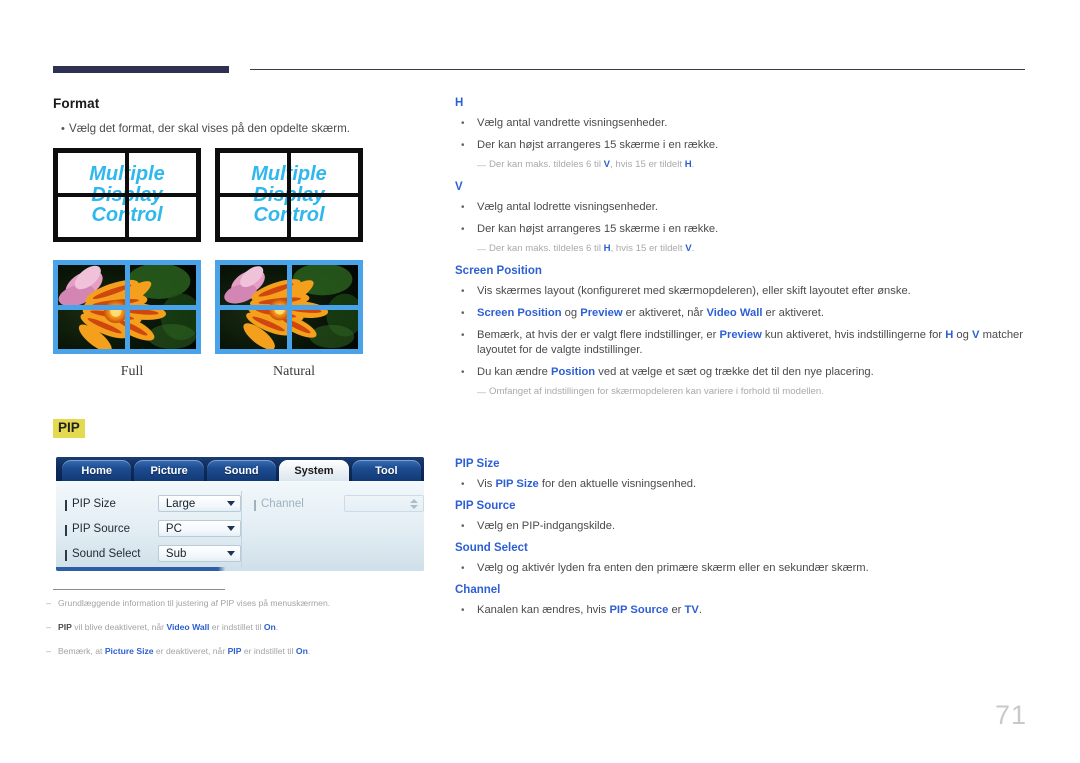 This screenshot has width=1080, height=763. I want to click on format-heading: Format, so click(76, 103).